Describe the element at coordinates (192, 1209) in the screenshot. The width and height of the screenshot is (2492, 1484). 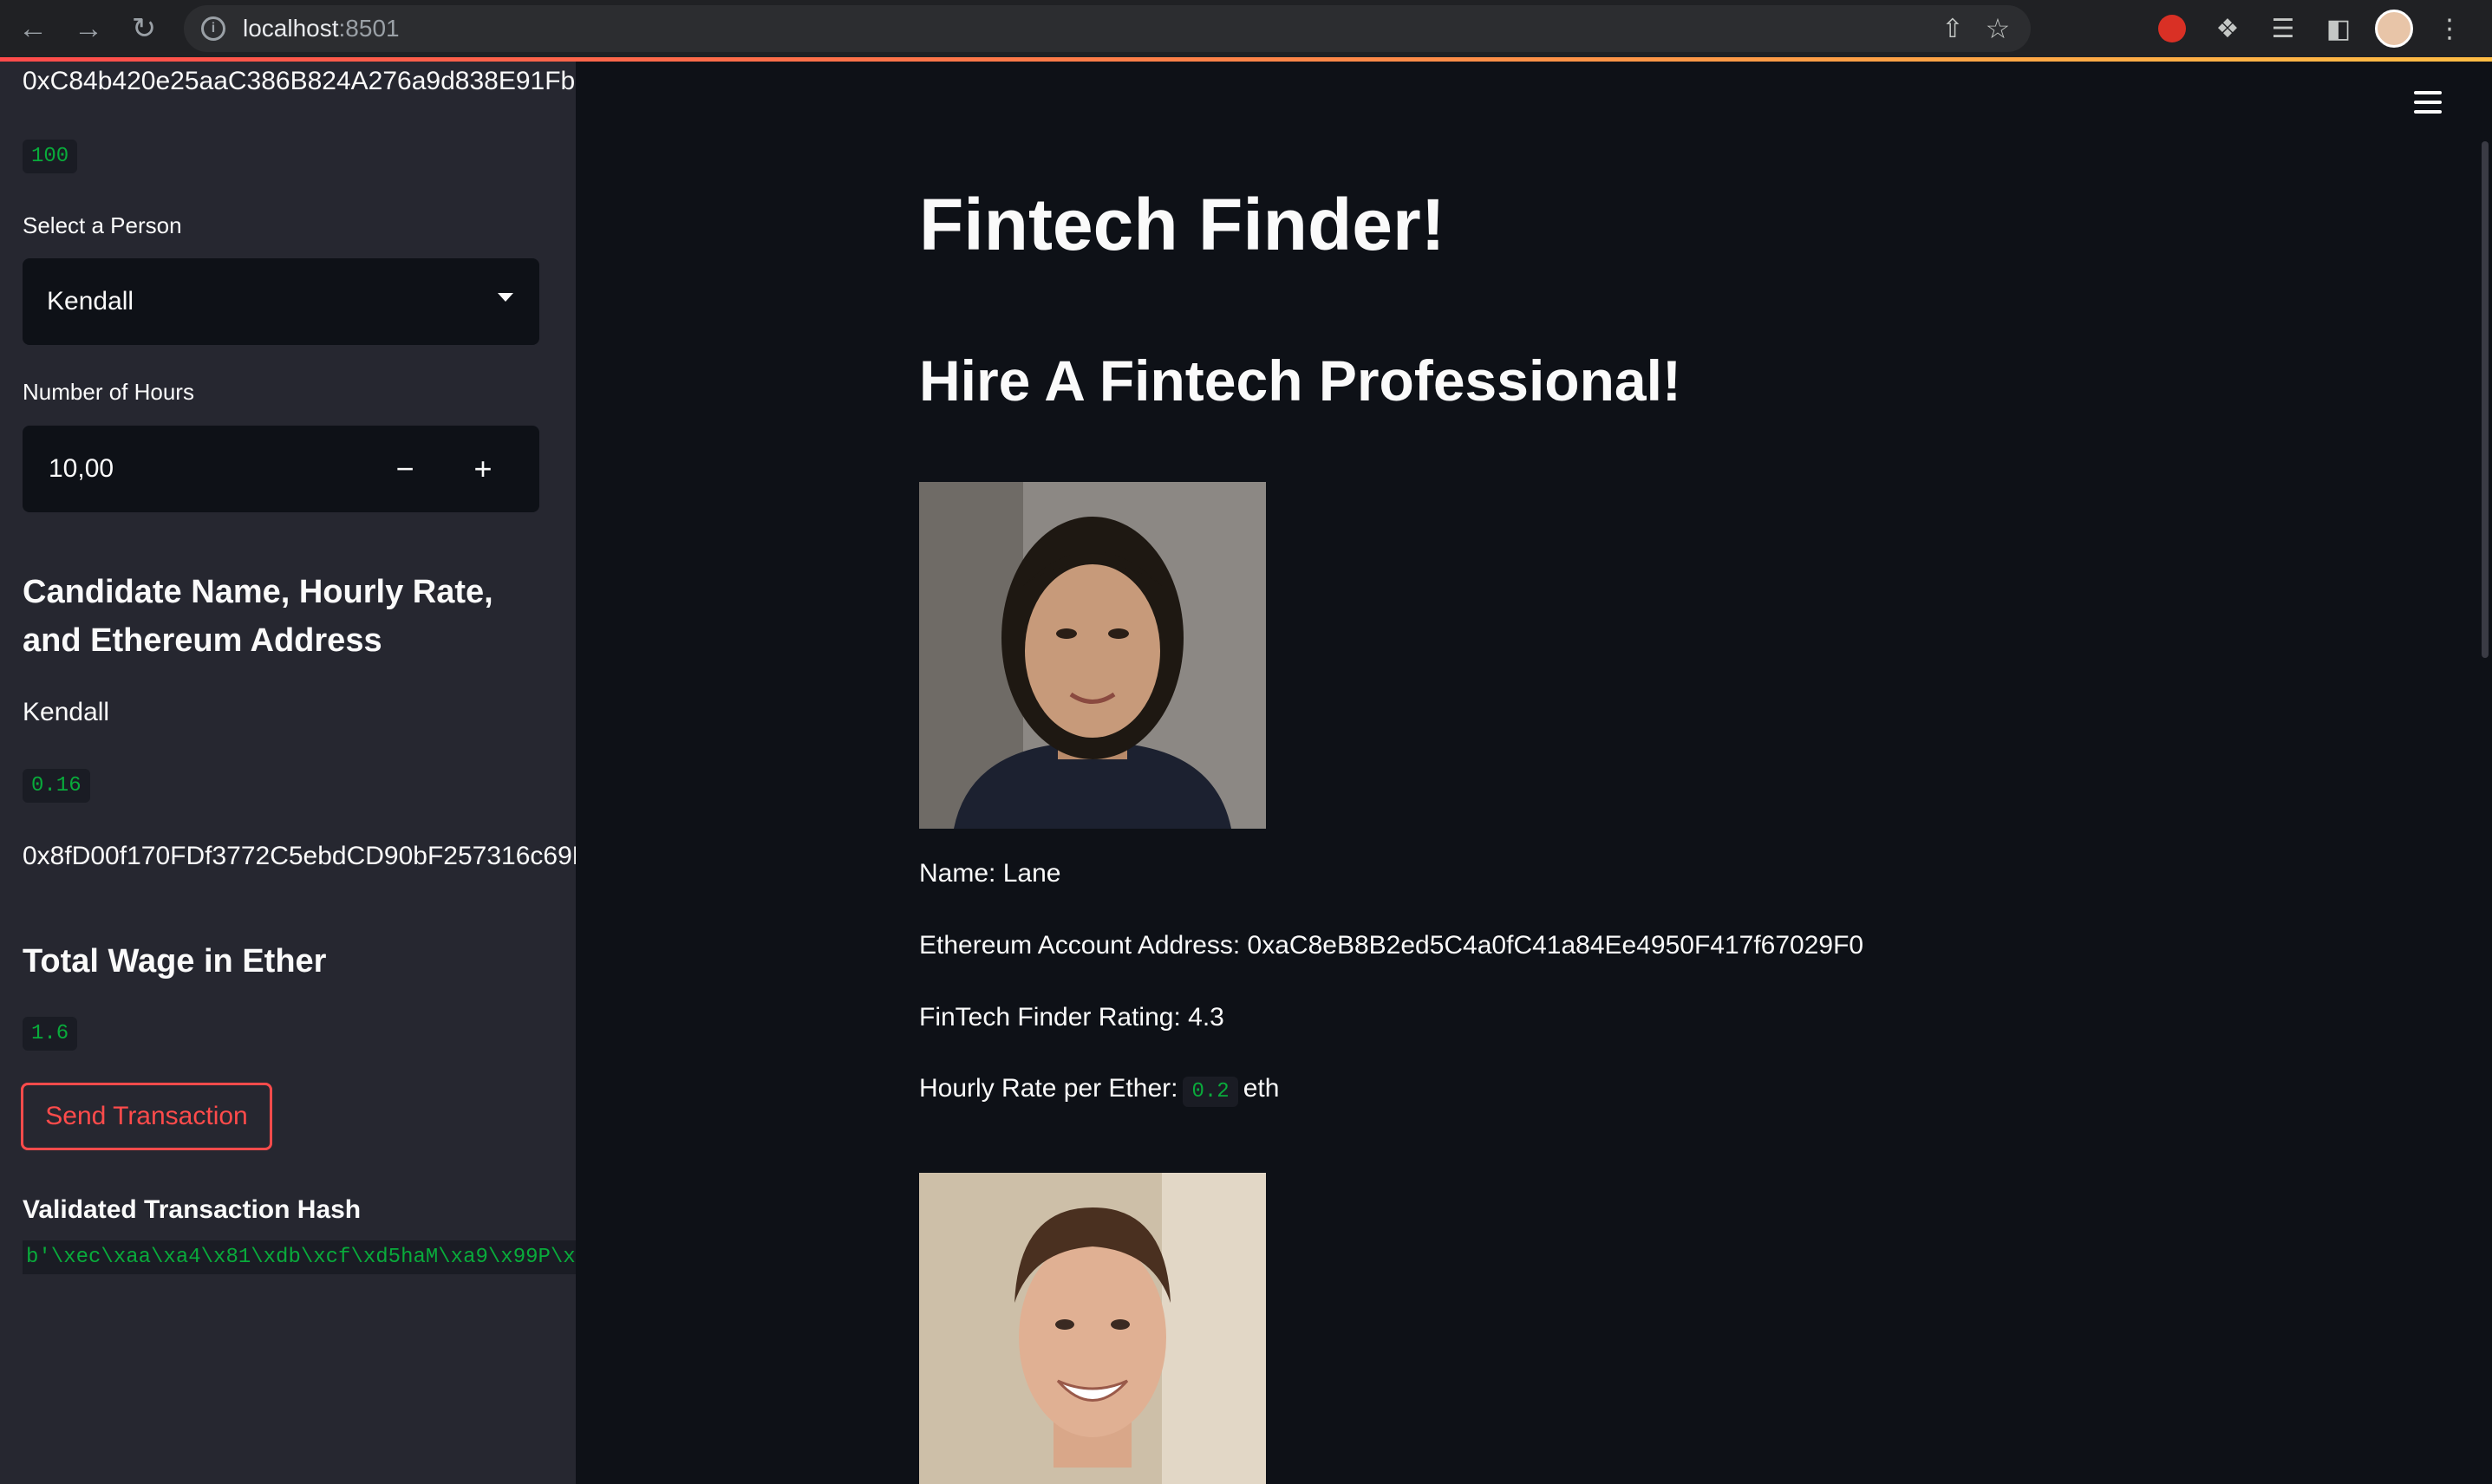
I see `hash-heading: Validated Transaction Hash` at that location.